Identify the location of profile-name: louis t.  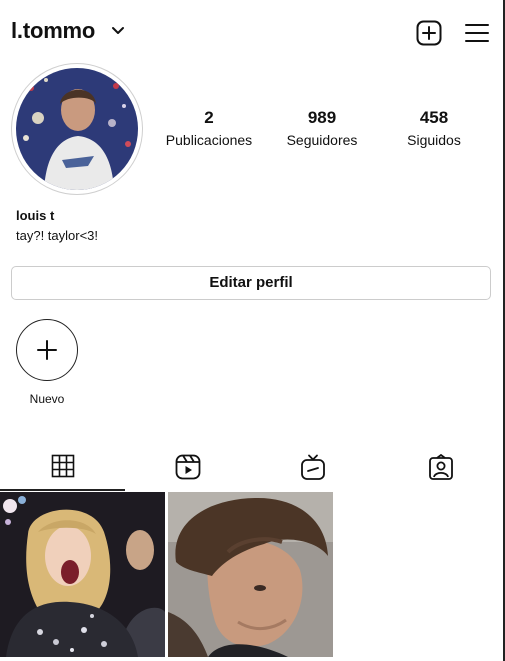
(35, 215).